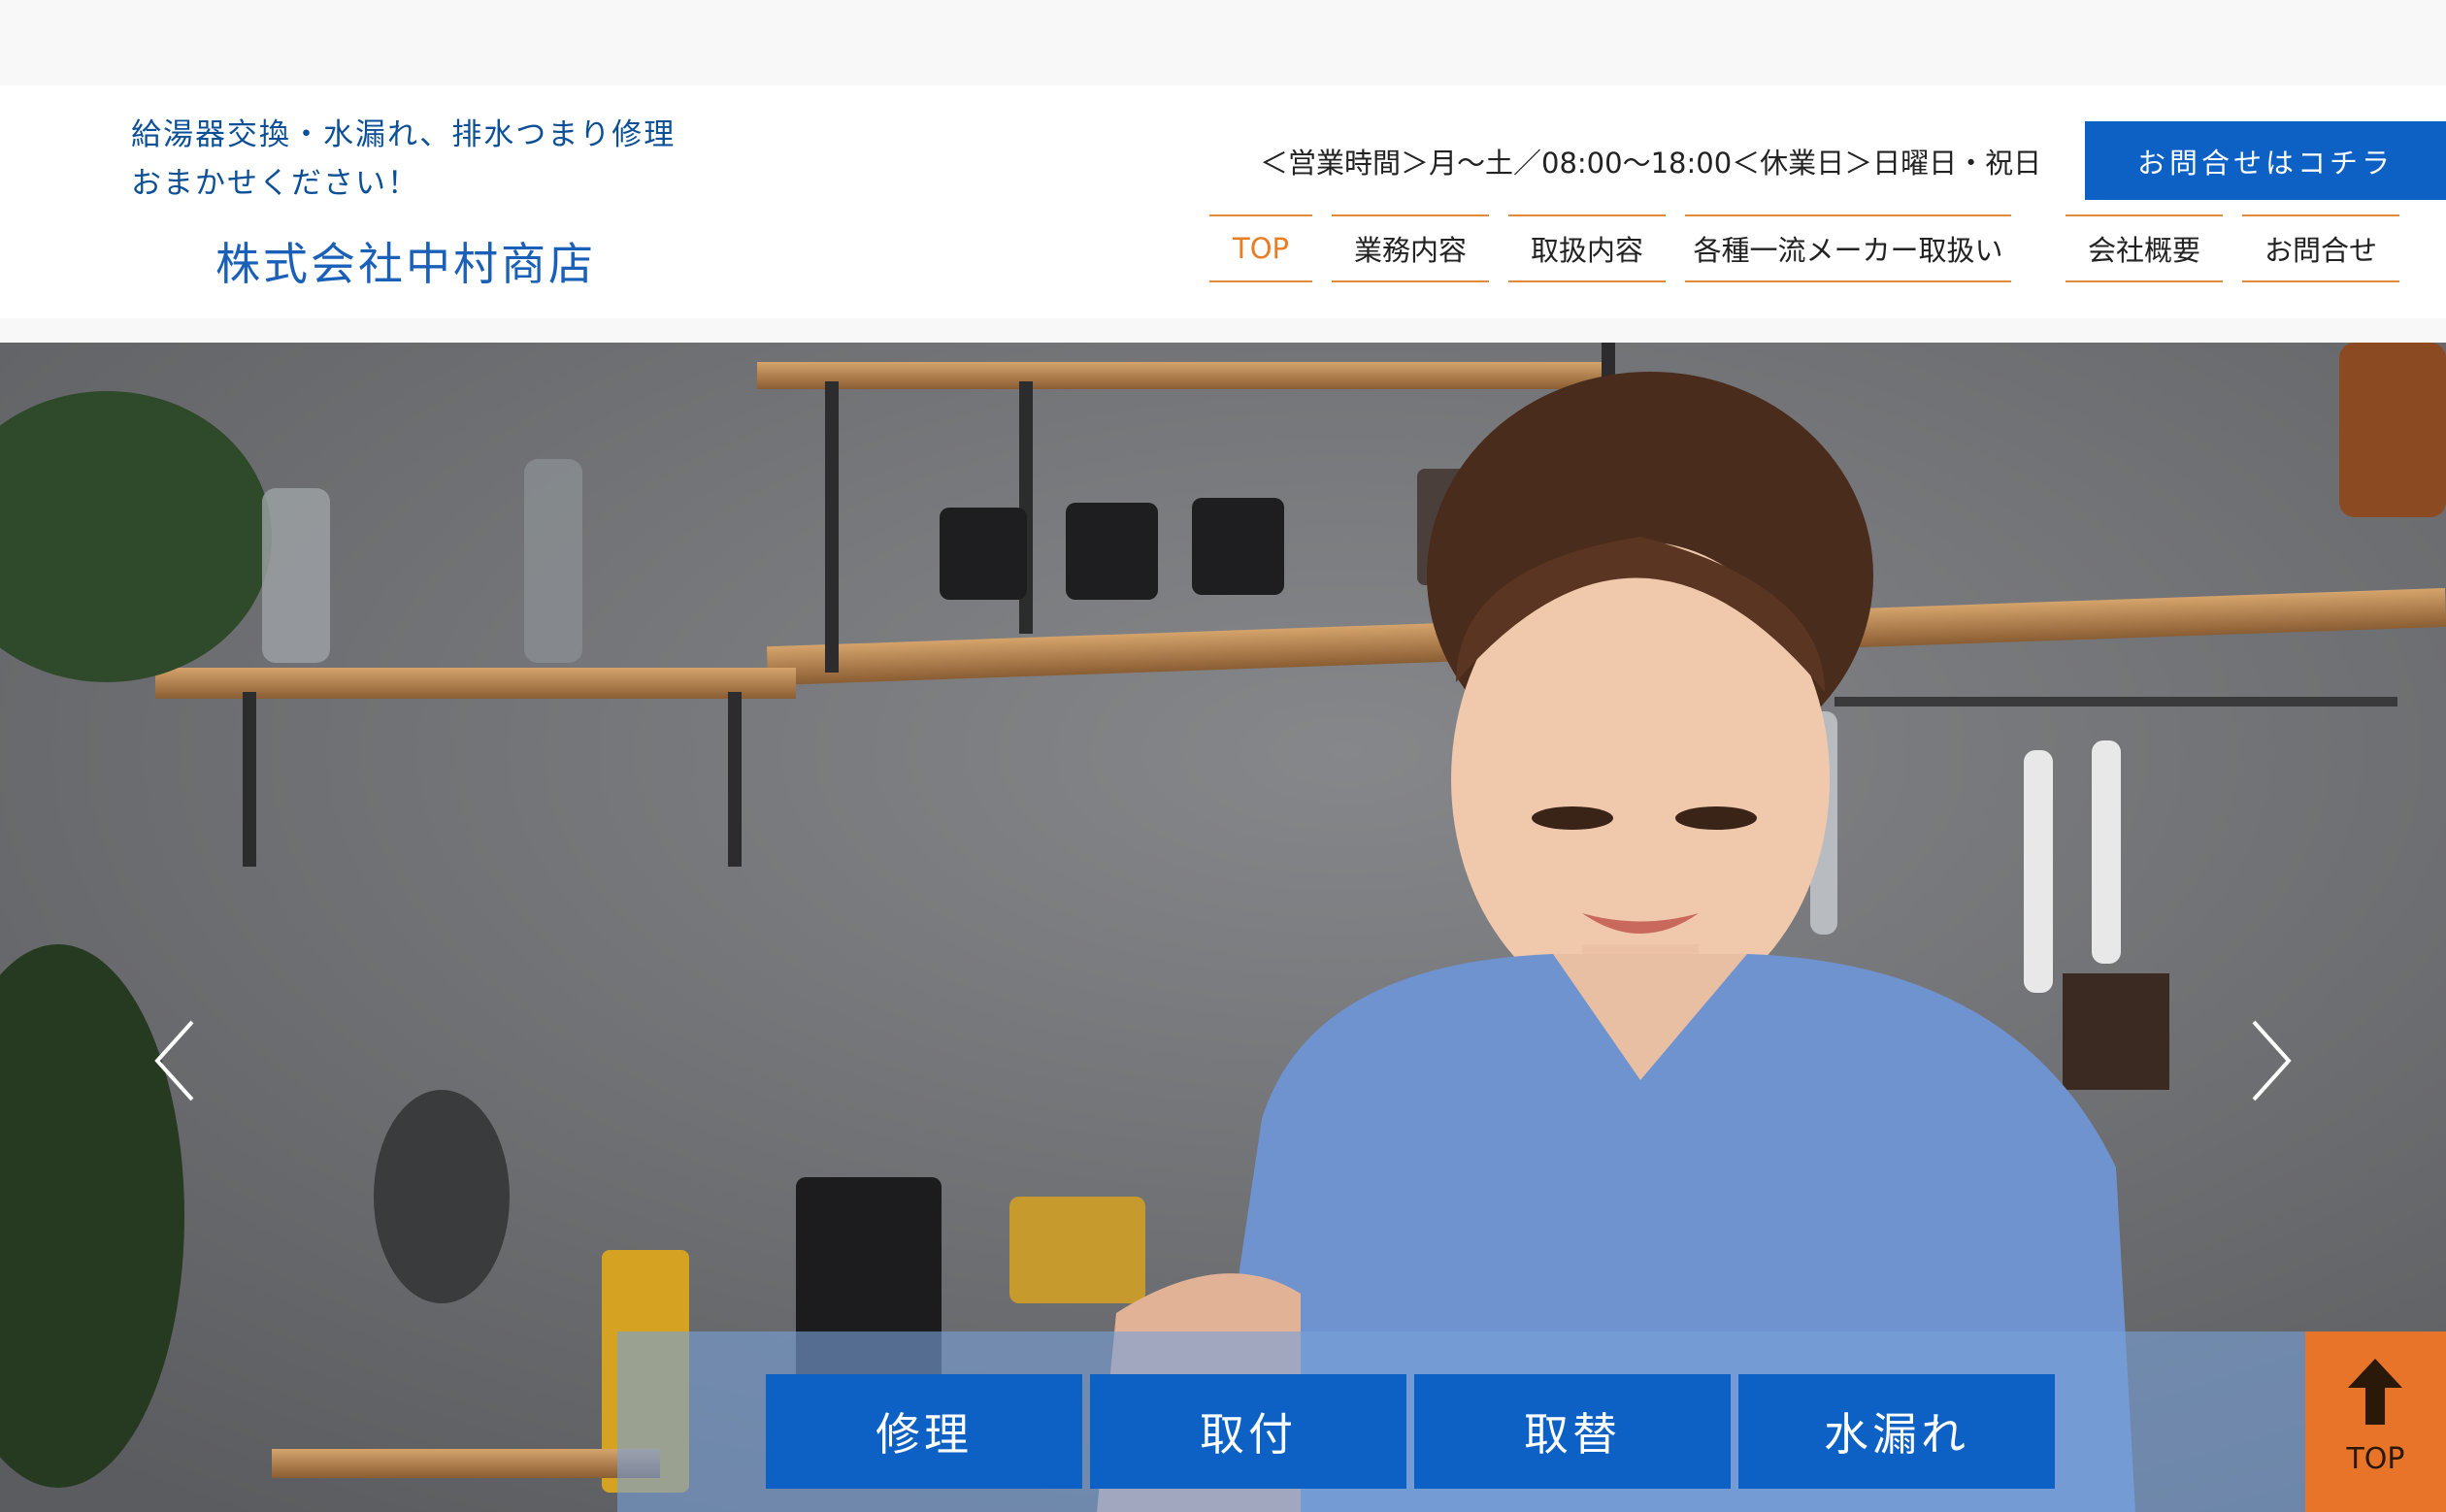 This screenshot has height=1512, width=2446. I want to click on chevron-right-icon, so click(2272, 1060).